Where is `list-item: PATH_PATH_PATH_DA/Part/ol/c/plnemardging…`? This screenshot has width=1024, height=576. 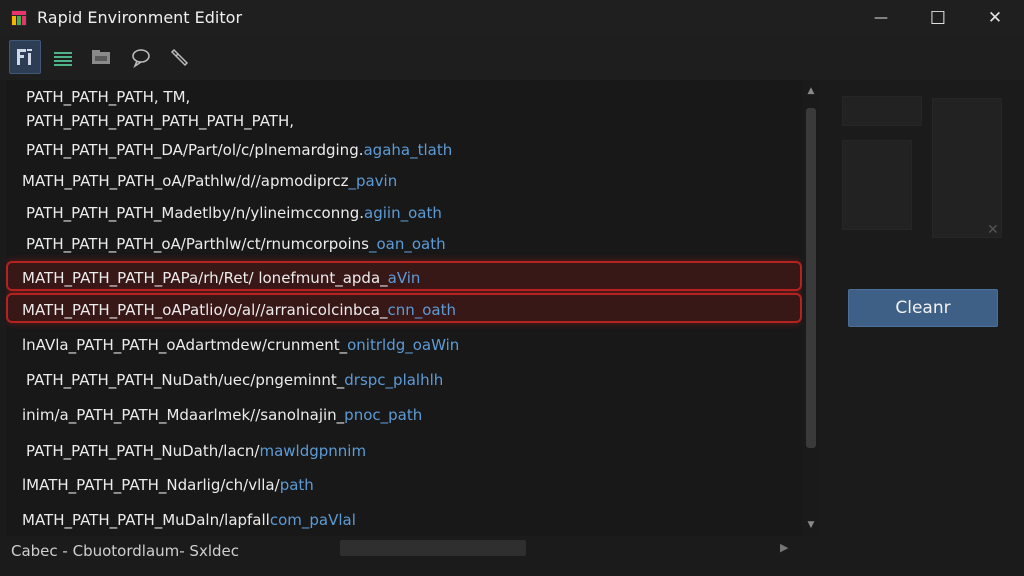
list-item: PATH_PATH_PATH_DA/Part/ol/c/plnemardging… is located at coordinates (404, 150).